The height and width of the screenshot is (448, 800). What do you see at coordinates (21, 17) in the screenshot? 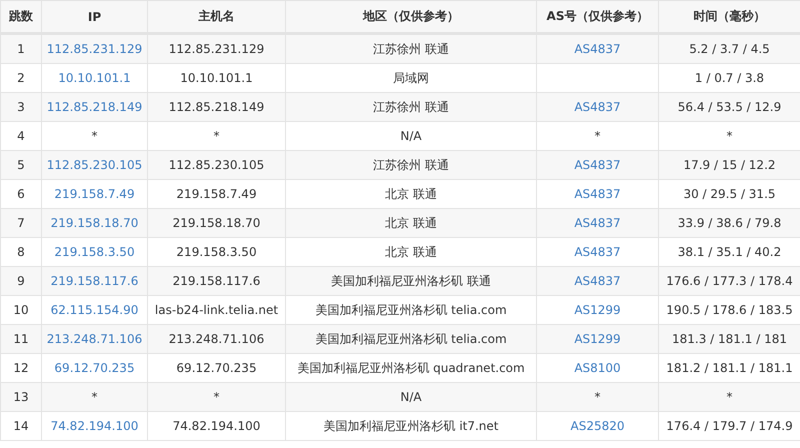
I see `column-header: 跳数` at bounding box center [21, 17].